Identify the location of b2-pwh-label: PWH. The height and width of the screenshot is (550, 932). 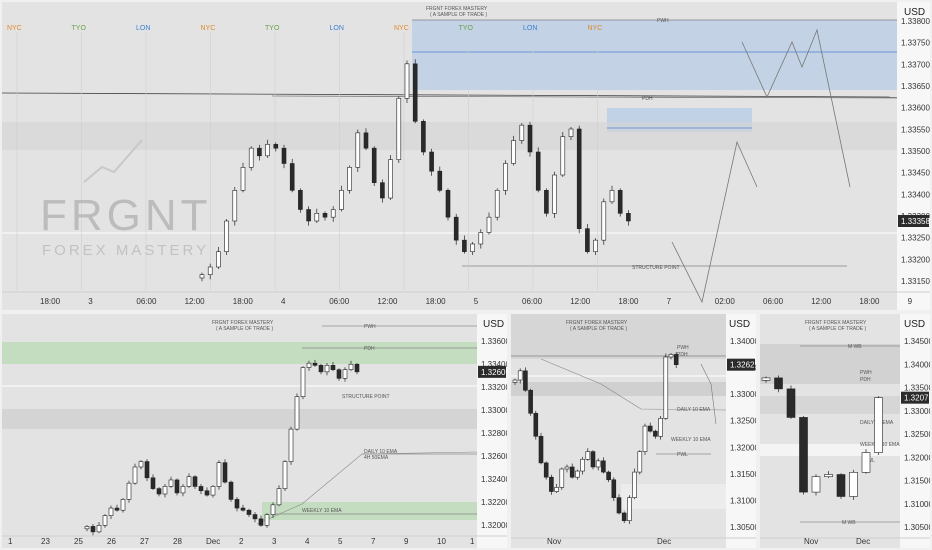
(683, 348).